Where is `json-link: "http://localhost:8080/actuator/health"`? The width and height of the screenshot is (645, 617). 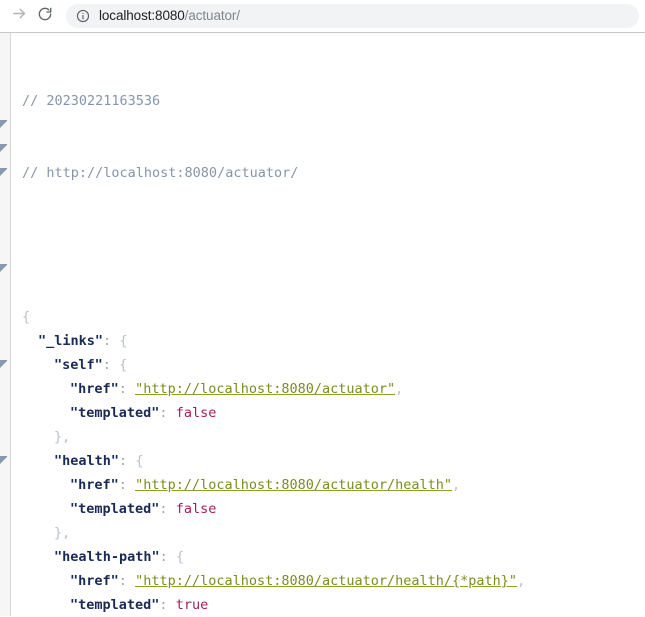
json-link: "http://localhost:8080/actuator/health" is located at coordinates (293, 485).